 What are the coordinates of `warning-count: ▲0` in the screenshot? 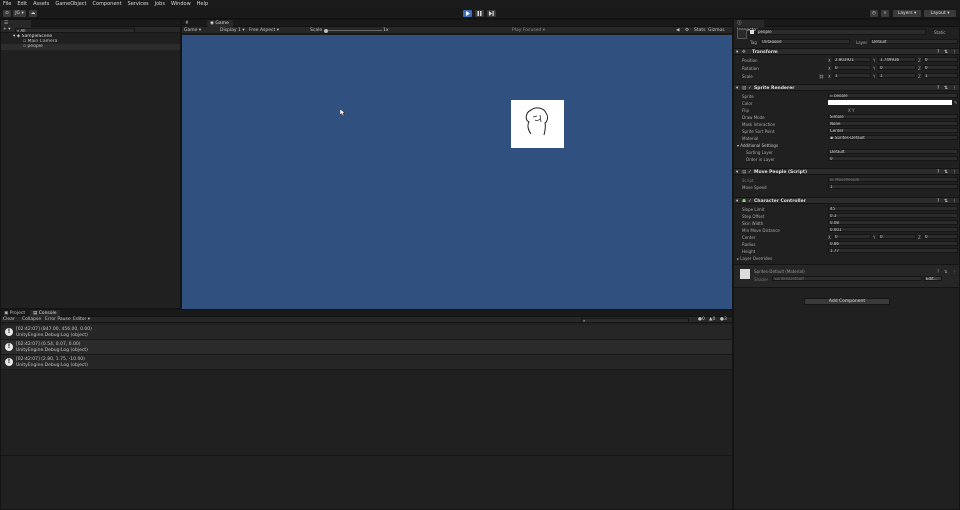 It's located at (712, 320).